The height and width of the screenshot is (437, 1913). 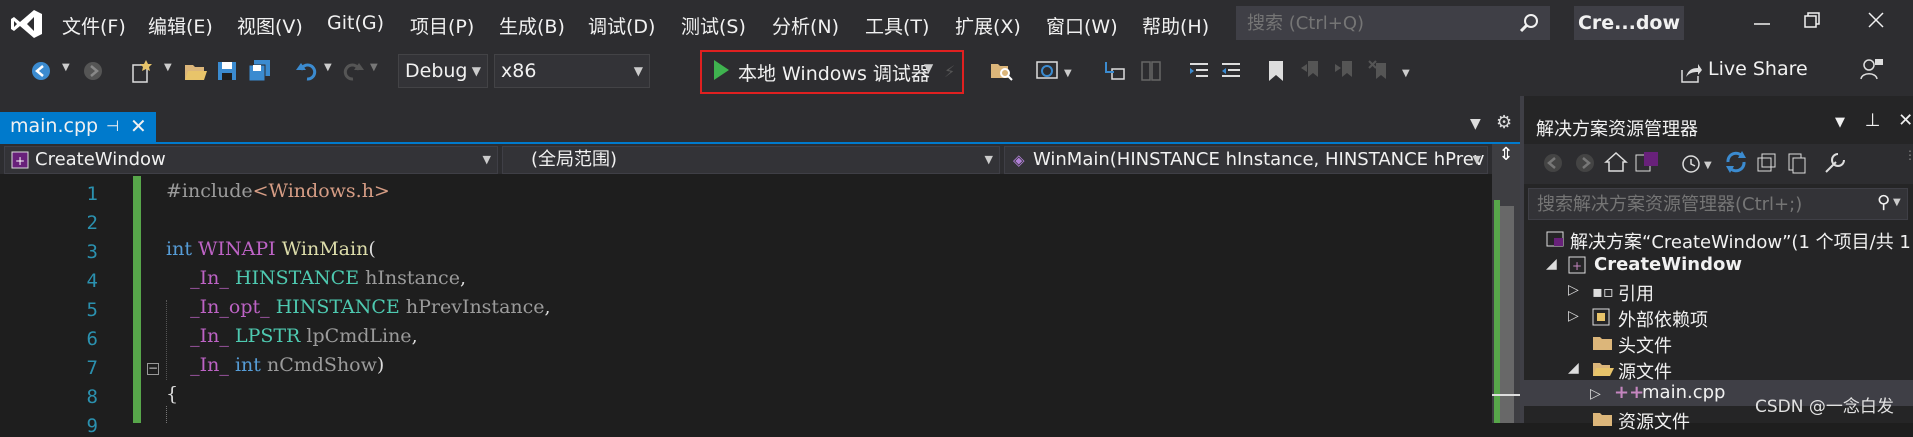 I want to click on search-icon: ⚲, so click(x=1883, y=202).